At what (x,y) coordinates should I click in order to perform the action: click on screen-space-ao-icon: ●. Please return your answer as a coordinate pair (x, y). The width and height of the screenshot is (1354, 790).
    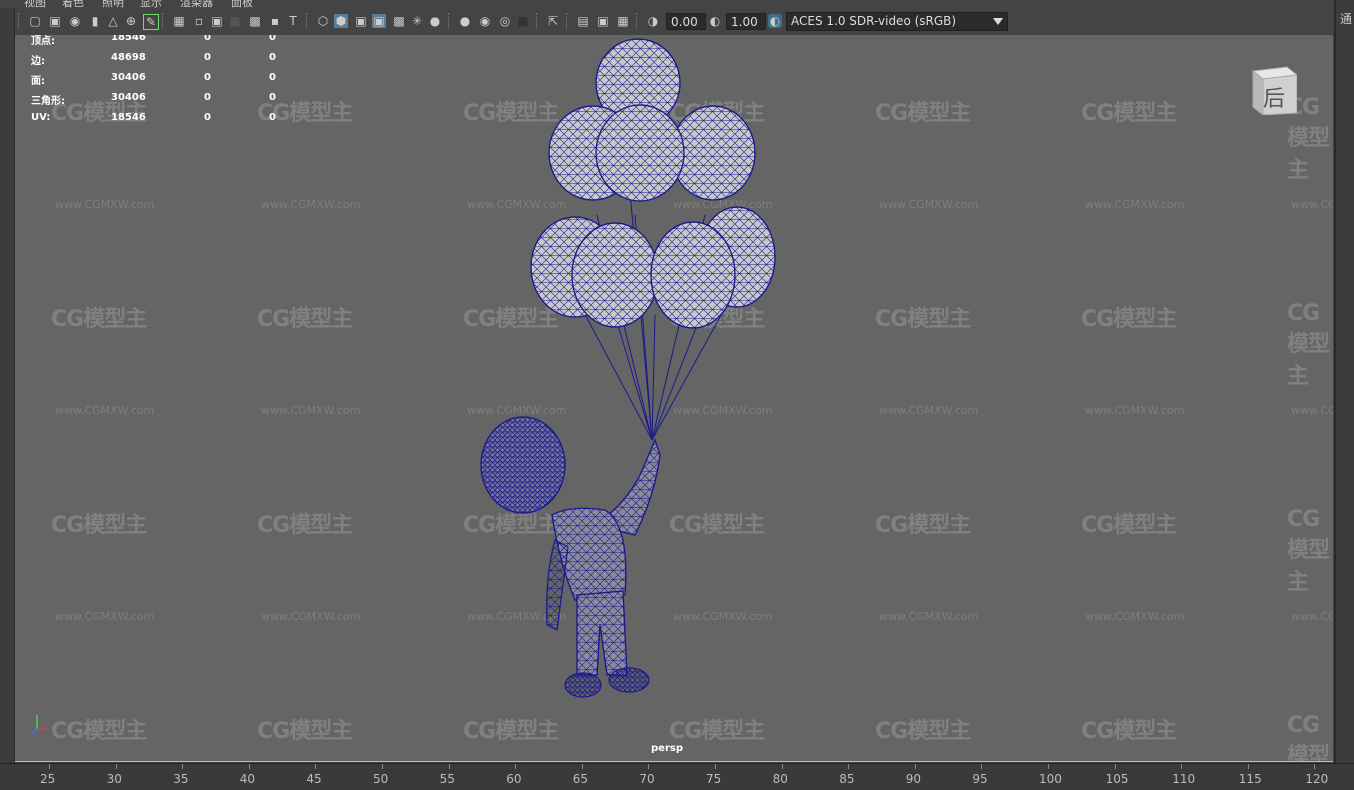
    Looking at the image, I should click on (465, 21).